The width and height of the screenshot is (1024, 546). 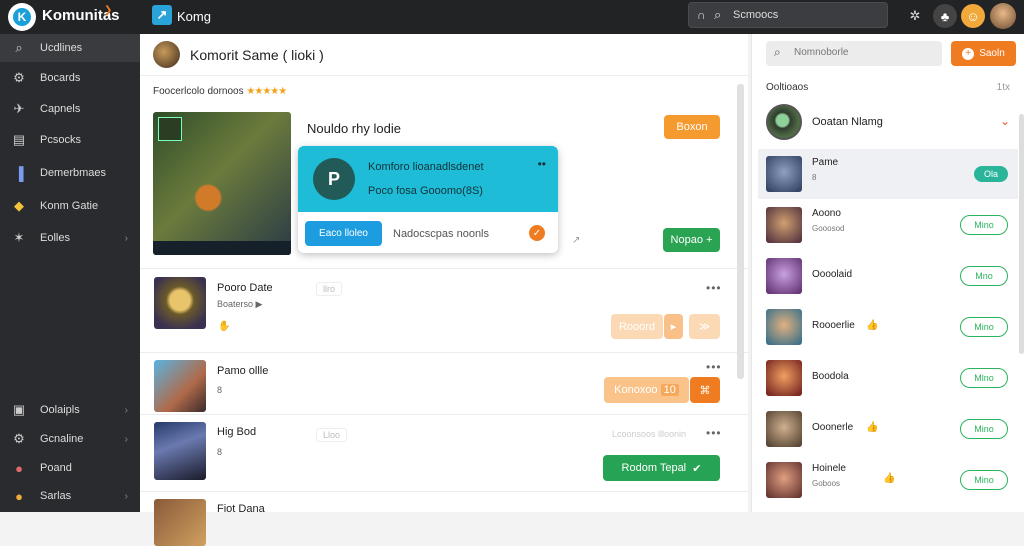 I want to click on user-avatar, so click(x=1003, y=16).